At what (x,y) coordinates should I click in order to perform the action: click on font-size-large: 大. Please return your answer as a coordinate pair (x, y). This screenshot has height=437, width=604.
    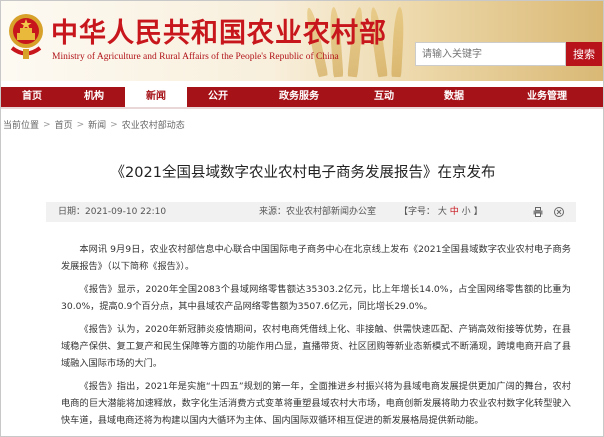
    Looking at the image, I should click on (442, 212).